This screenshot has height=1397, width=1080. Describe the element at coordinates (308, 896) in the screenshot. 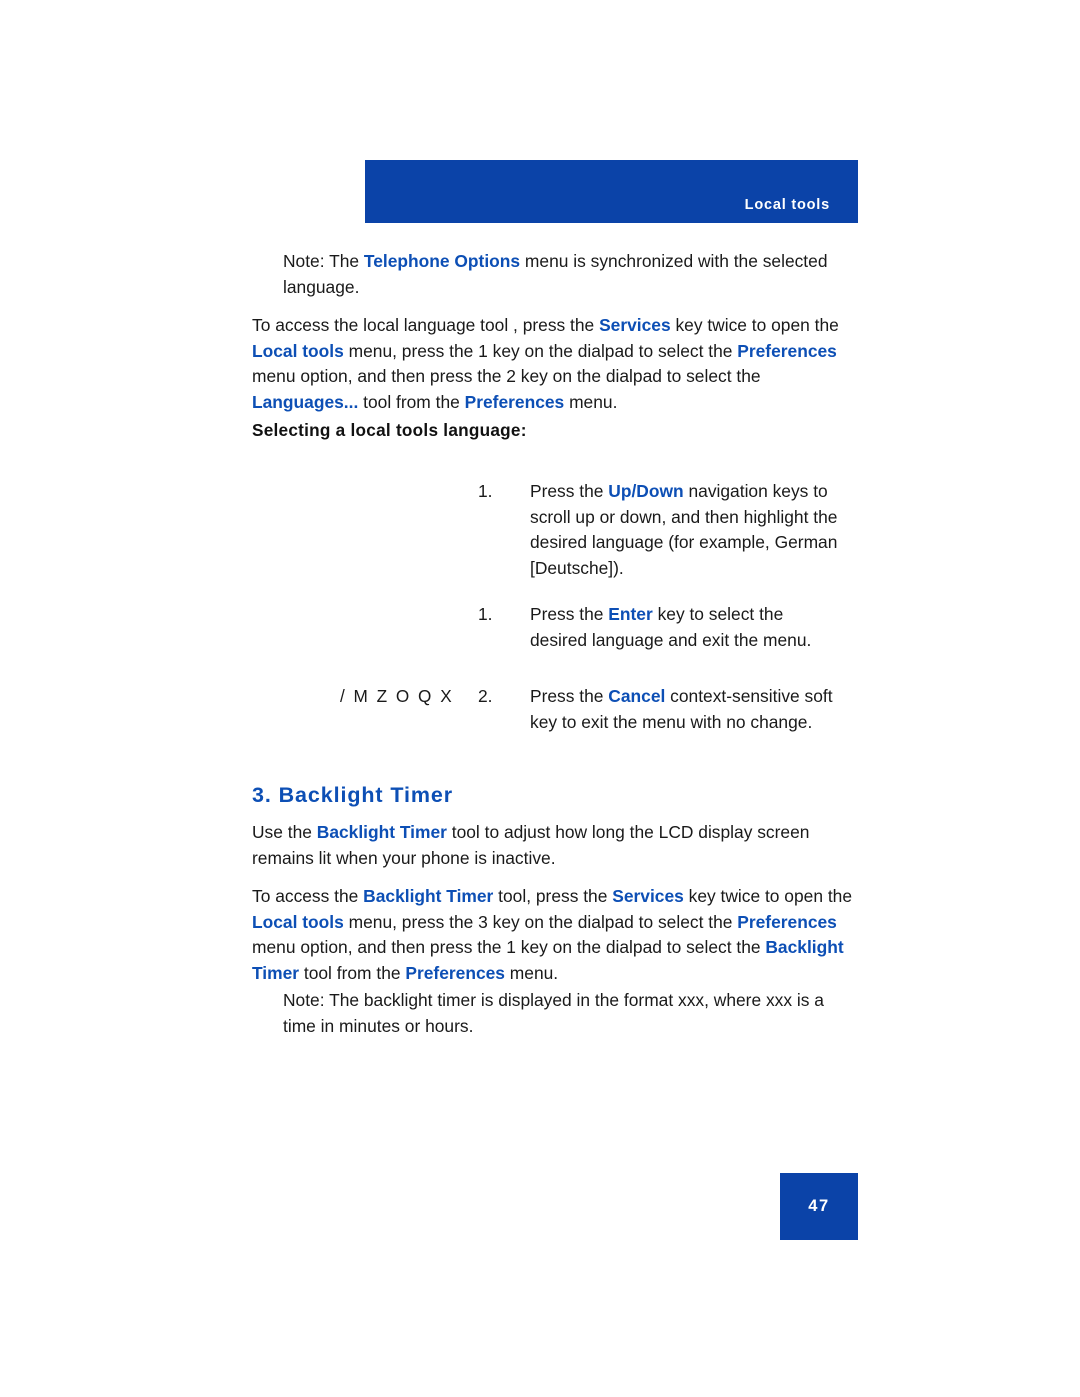

I see `para-access2-t1: To access the` at that location.